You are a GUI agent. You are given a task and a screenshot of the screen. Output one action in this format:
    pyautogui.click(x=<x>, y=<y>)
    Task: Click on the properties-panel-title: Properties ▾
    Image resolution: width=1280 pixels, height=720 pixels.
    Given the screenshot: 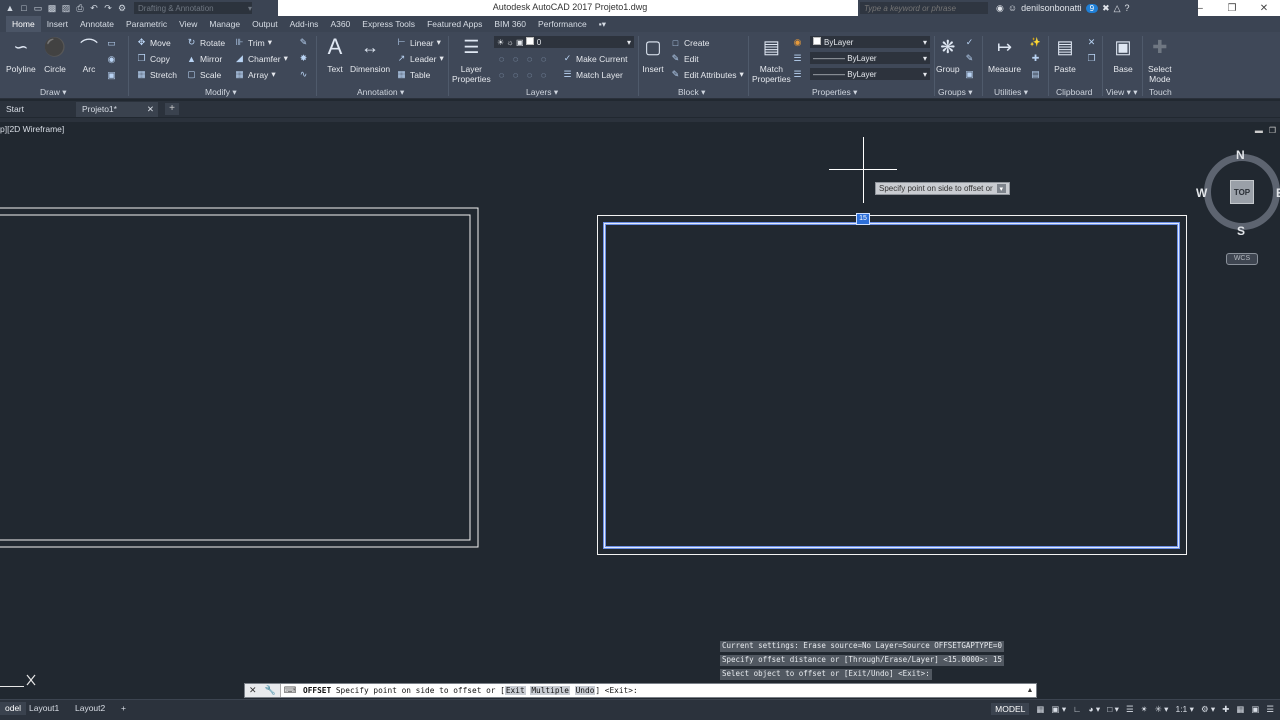 What is the action you would take?
    pyautogui.click(x=834, y=93)
    